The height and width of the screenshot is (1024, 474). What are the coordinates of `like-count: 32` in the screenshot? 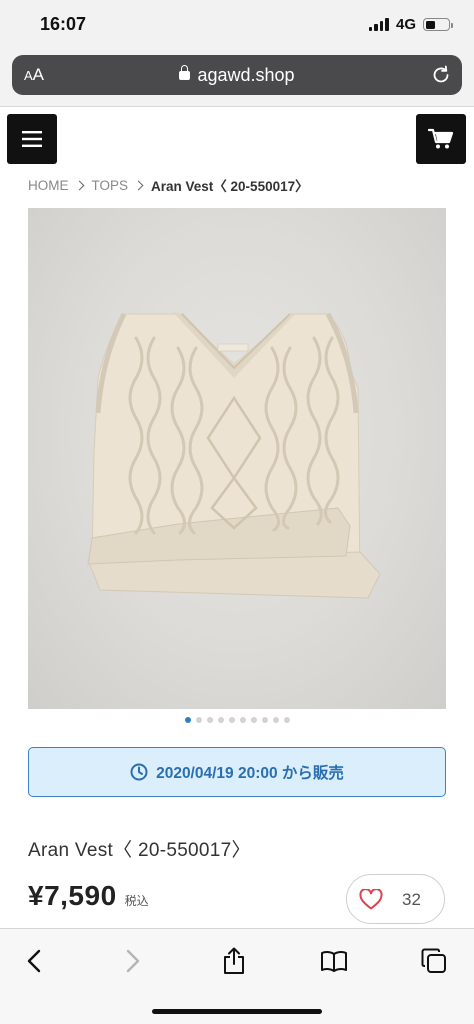 It's located at (411, 899).